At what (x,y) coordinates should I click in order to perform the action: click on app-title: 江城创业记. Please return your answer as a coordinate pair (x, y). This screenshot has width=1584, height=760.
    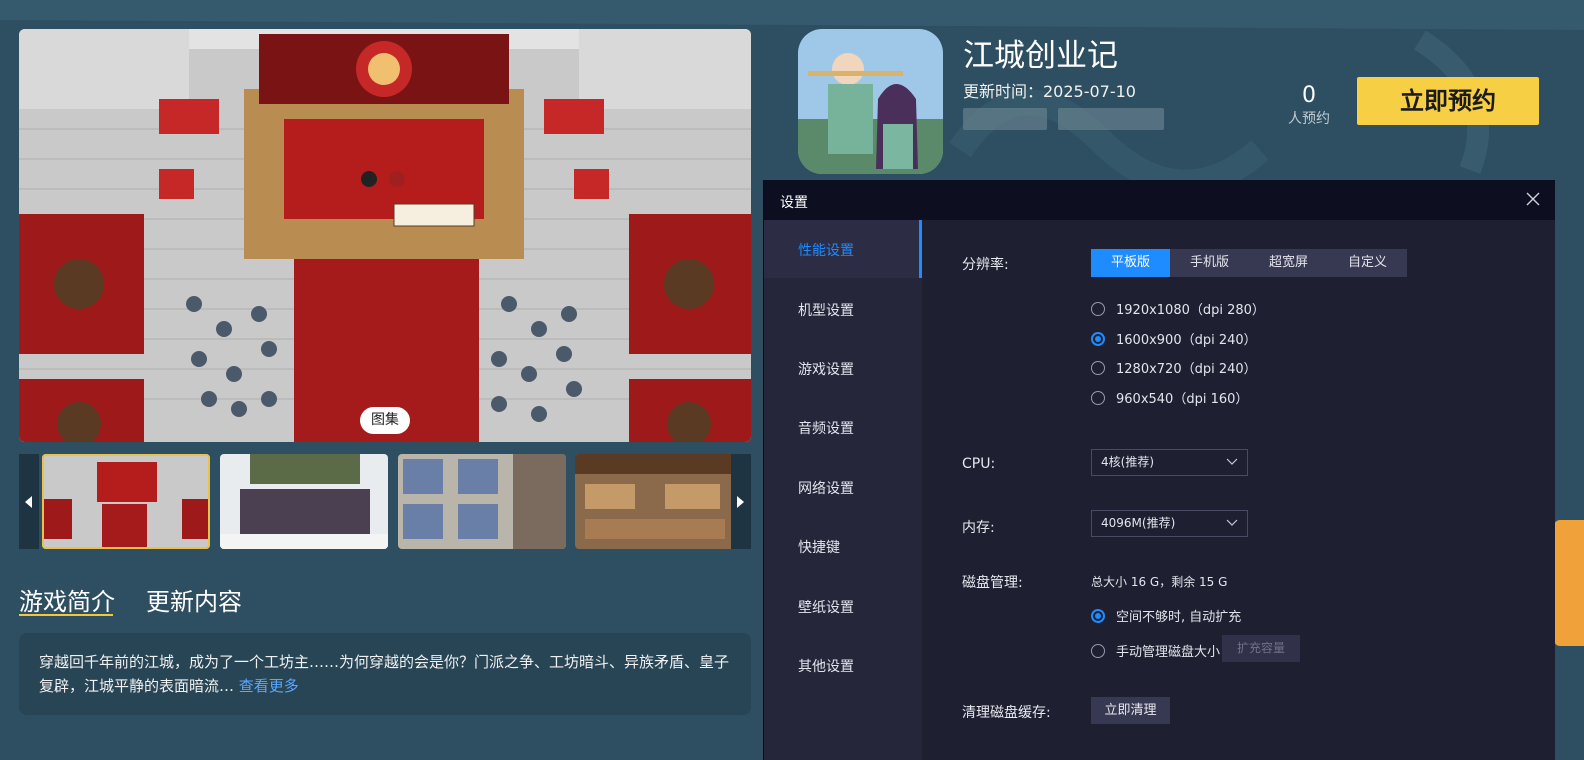
    Looking at the image, I should click on (1040, 56).